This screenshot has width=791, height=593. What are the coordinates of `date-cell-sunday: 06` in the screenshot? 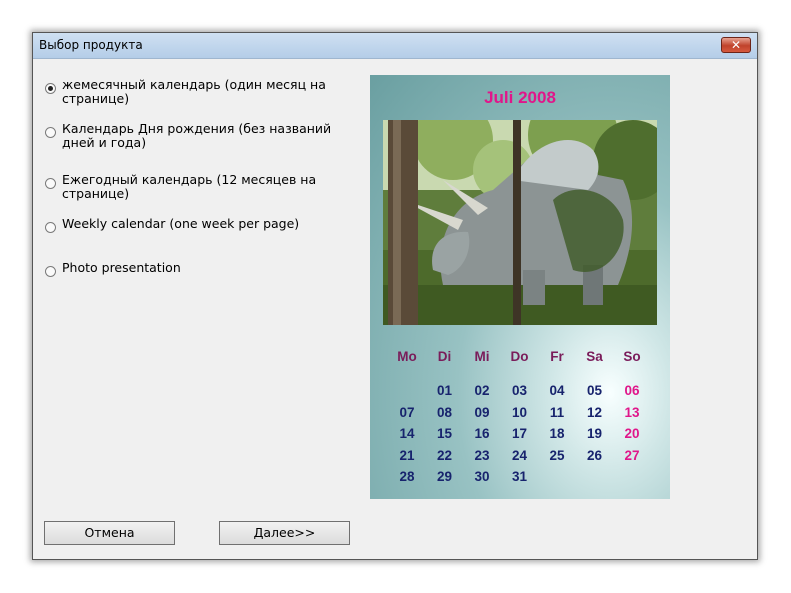 It's located at (632, 390).